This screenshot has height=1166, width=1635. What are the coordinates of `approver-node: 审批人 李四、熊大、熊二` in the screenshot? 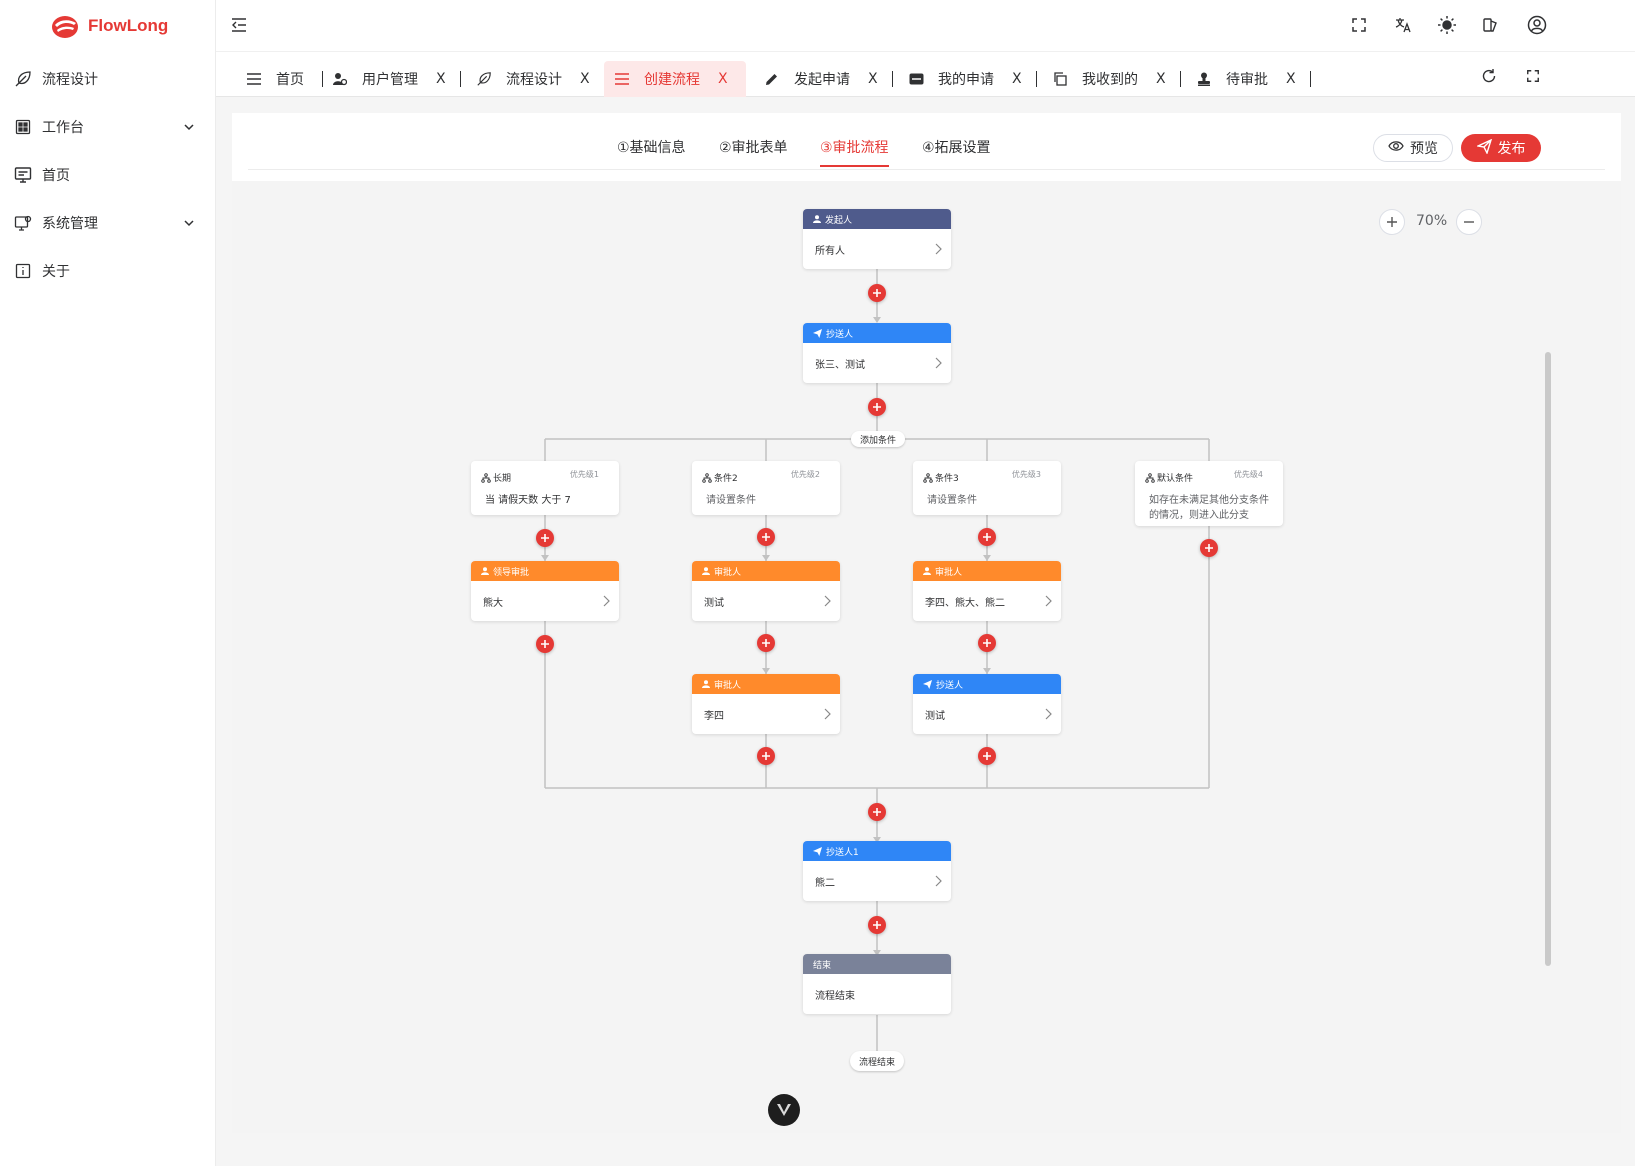 It's located at (987, 591).